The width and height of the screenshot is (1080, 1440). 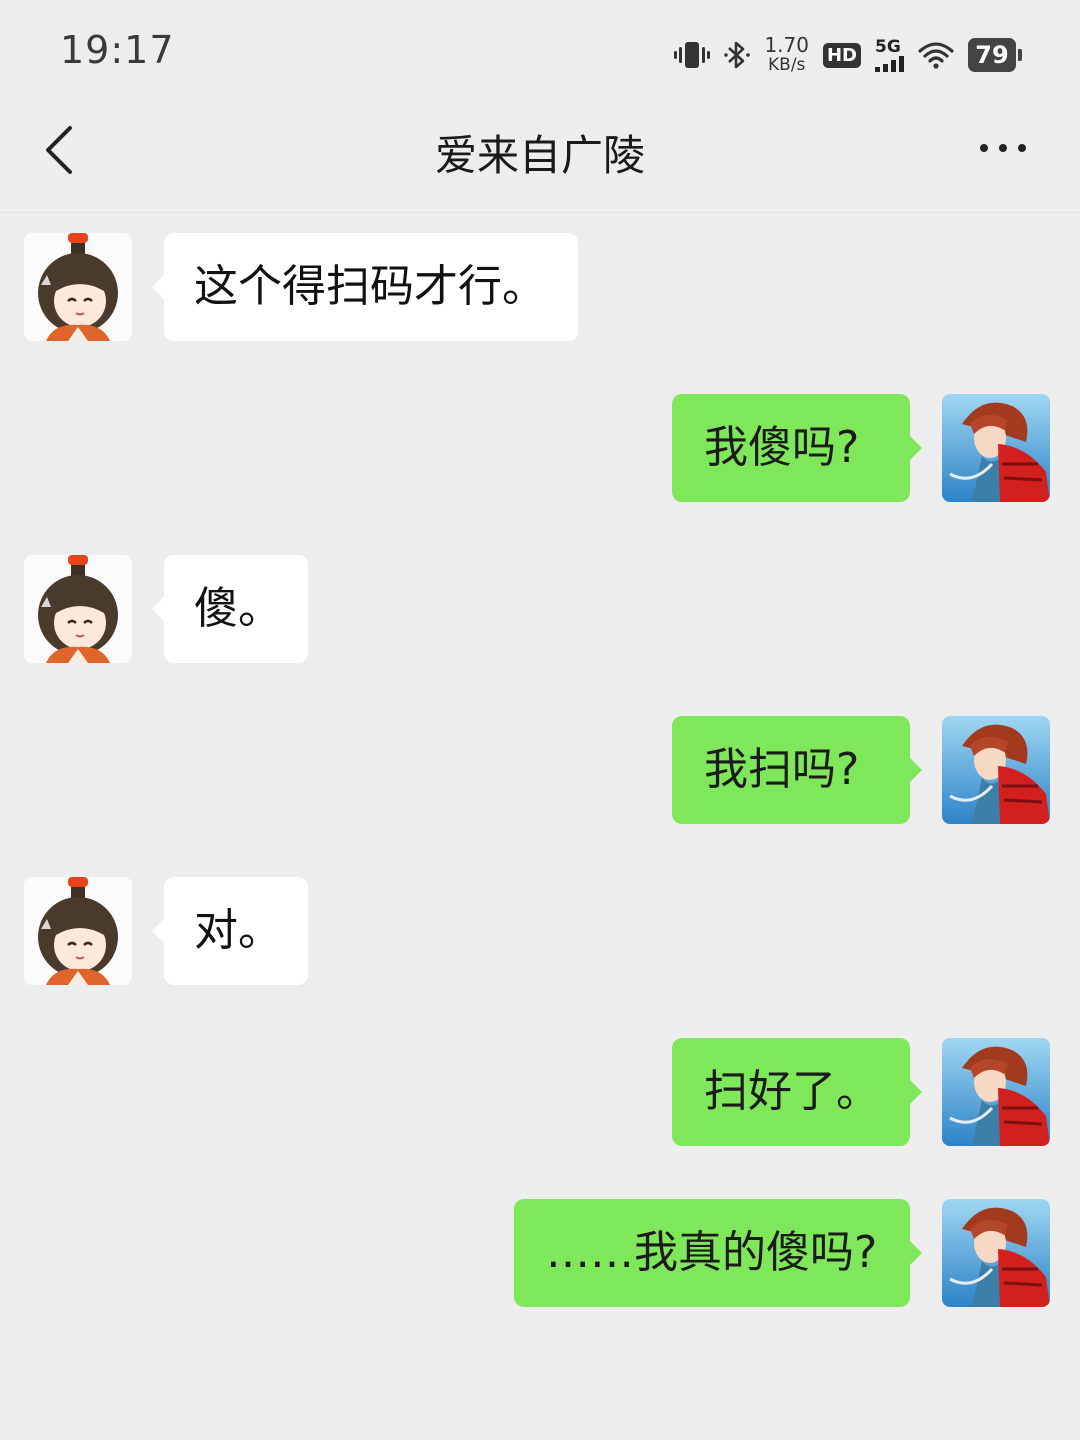 I want to click on cellular-signal: 5G, so click(x=889, y=55).